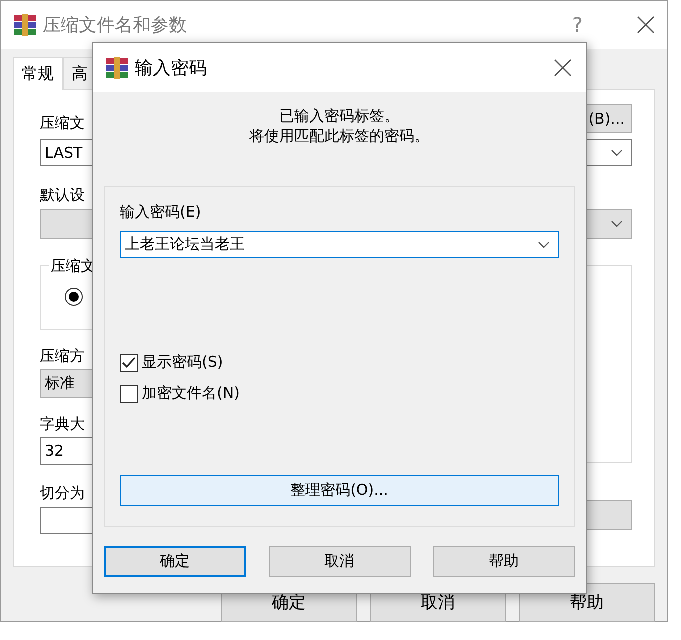  I want to click on message-text: 将使用匹配此标签的密码。, so click(339, 136).